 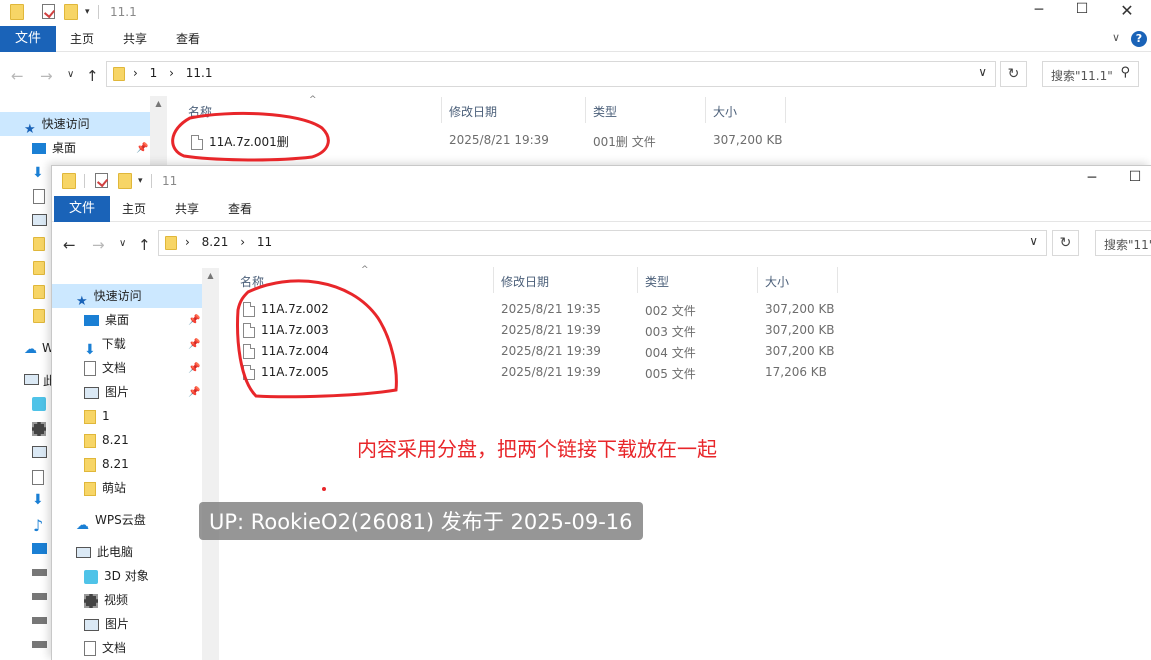 I want to click on annotation-note: 内容采用分盘，把两个链接下载放在一起, so click(x=537, y=449).